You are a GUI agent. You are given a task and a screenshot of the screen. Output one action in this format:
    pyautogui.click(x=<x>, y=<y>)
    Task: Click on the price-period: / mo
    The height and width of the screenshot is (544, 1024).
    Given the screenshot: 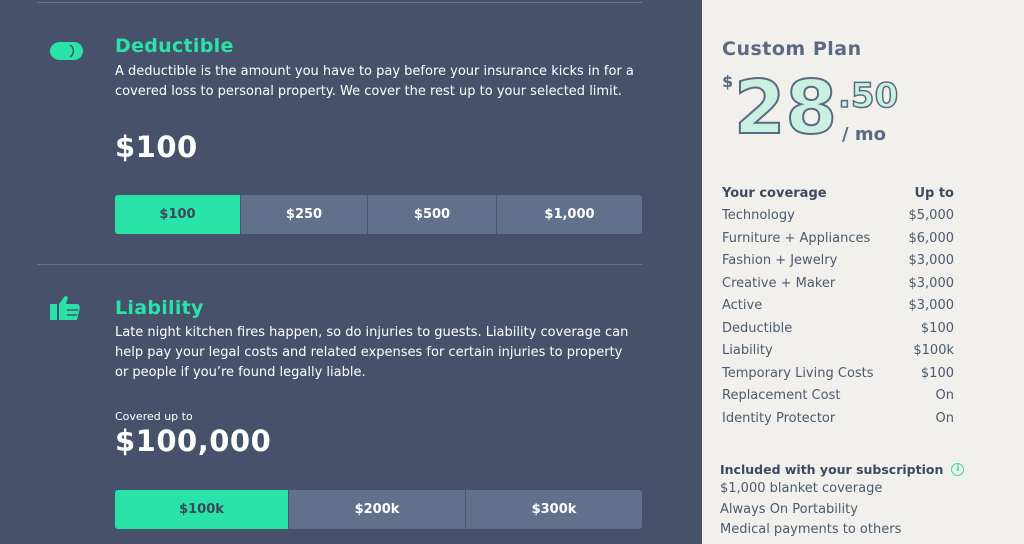 What is the action you would take?
    pyautogui.click(x=864, y=134)
    